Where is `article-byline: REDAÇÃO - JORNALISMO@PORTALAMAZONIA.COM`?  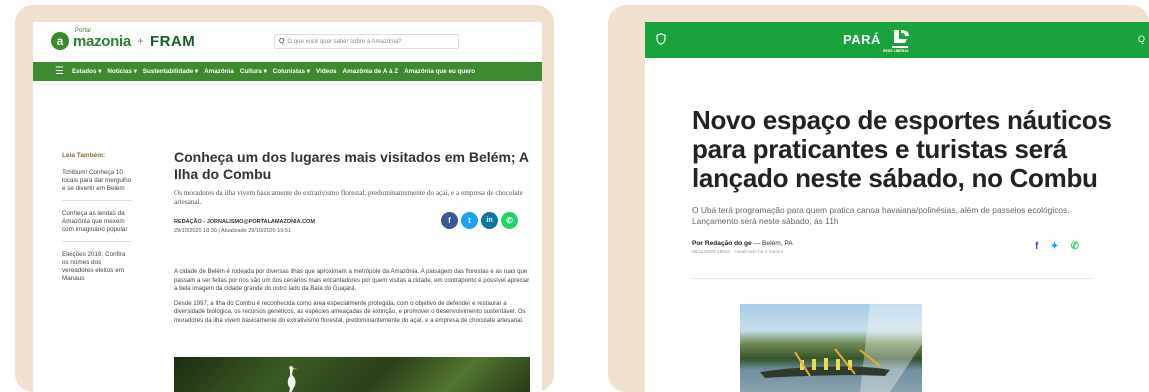
article-byline: REDAÇÃO - JORNALISMO@PORTALAMAZONIA.COM is located at coordinates (244, 222).